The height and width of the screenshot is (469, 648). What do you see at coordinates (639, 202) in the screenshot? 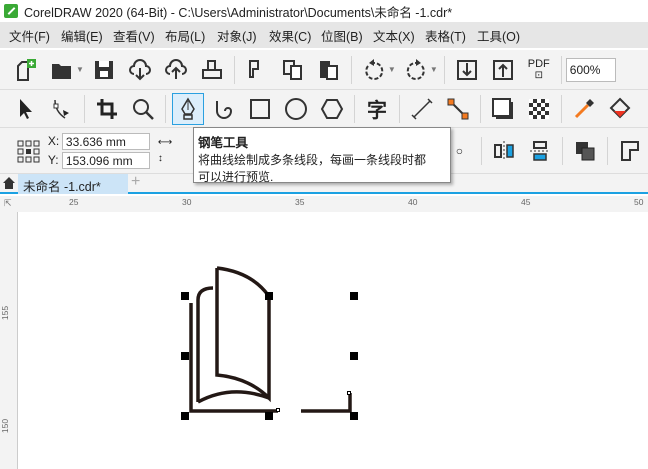
I see `ruler-h-label: 50` at bounding box center [639, 202].